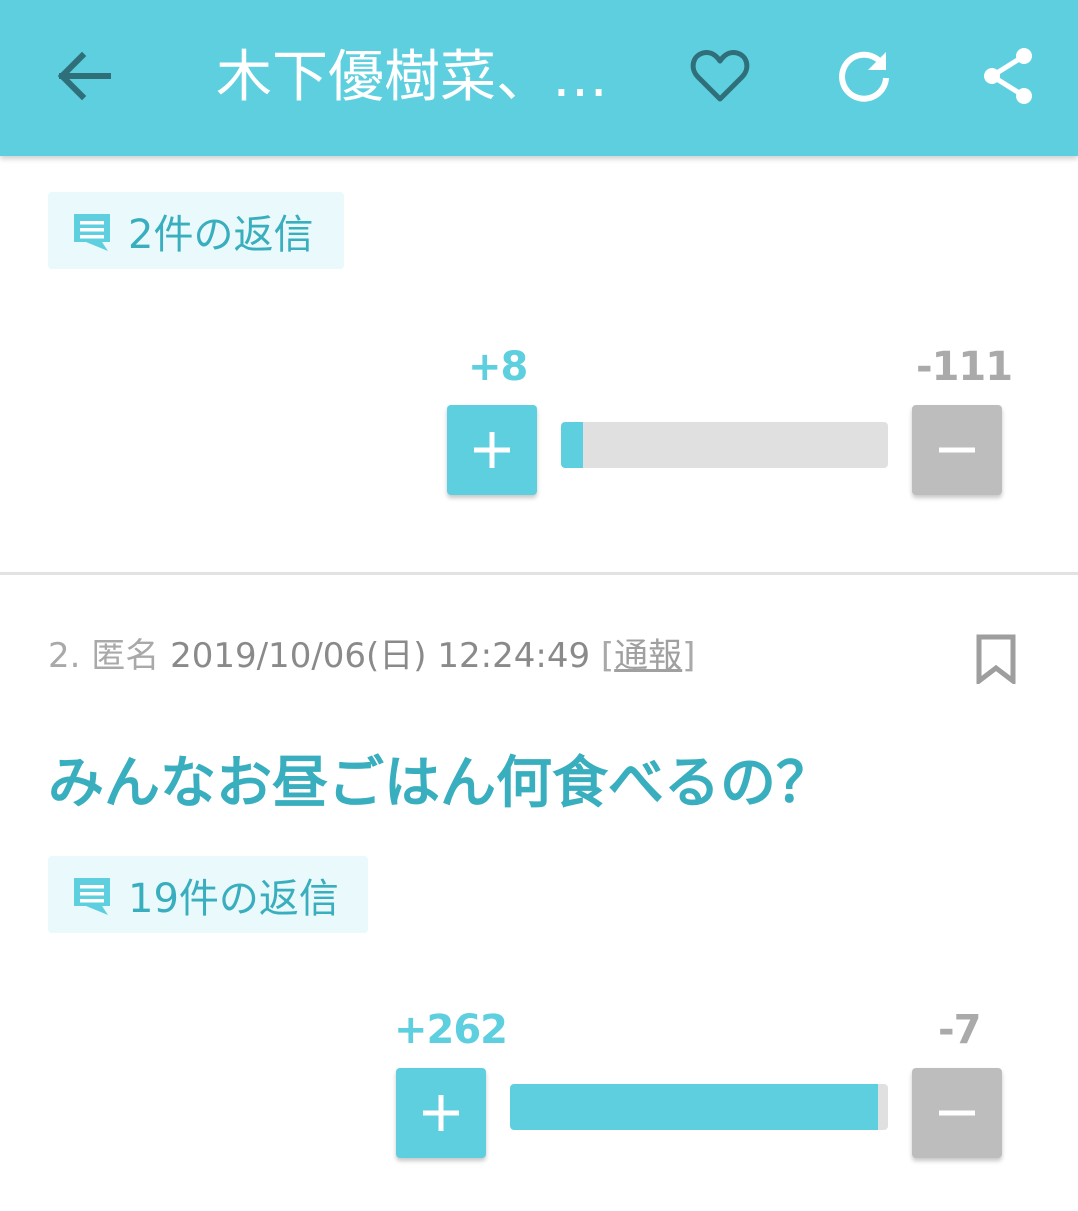 This screenshot has width=1078, height=1211. What do you see at coordinates (64, 656) in the screenshot?
I see `comment-number: 2.` at bounding box center [64, 656].